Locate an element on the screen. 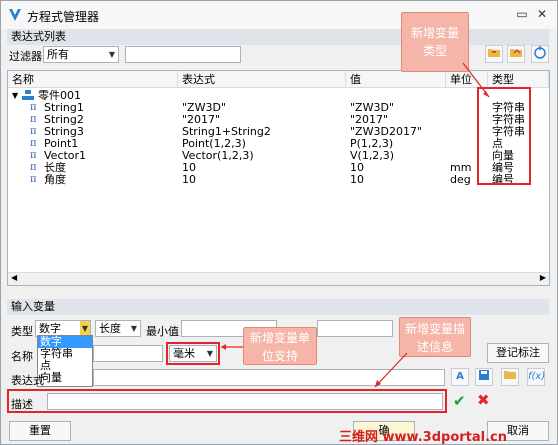 This screenshot has height=445, width=558. cancel-x-icon: ✖ is located at coordinates (483, 400).